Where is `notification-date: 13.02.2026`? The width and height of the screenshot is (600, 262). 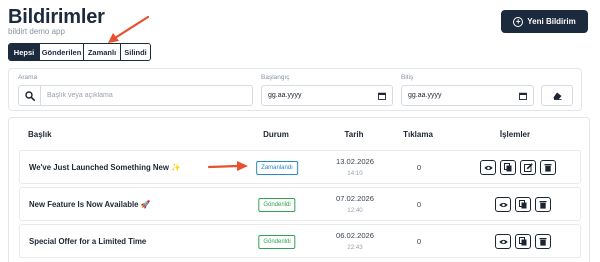 notification-date: 13.02.2026 is located at coordinates (355, 161).